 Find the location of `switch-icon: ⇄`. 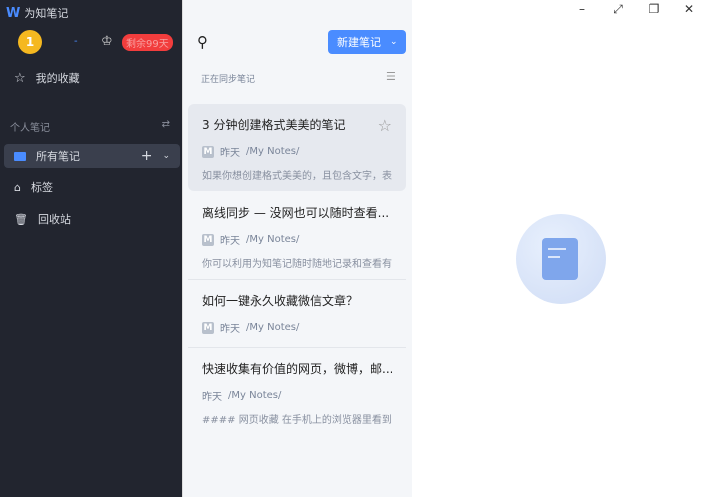

switch-icon: ⇄ is located at coordinates (166, 126).